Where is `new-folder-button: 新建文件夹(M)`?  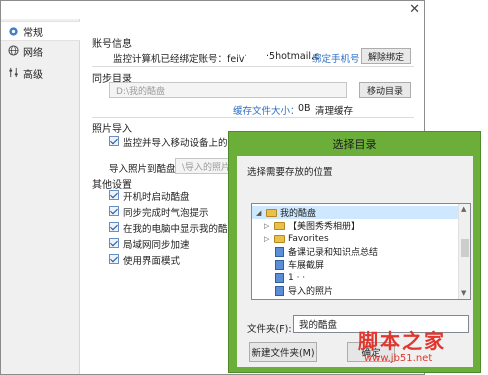 new-folder-button: 新建文件夹(M) is located at coordinates (283, 352).